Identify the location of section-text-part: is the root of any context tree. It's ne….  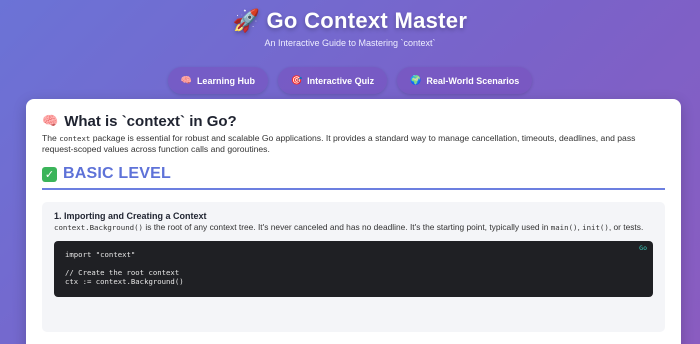
(347, 227).